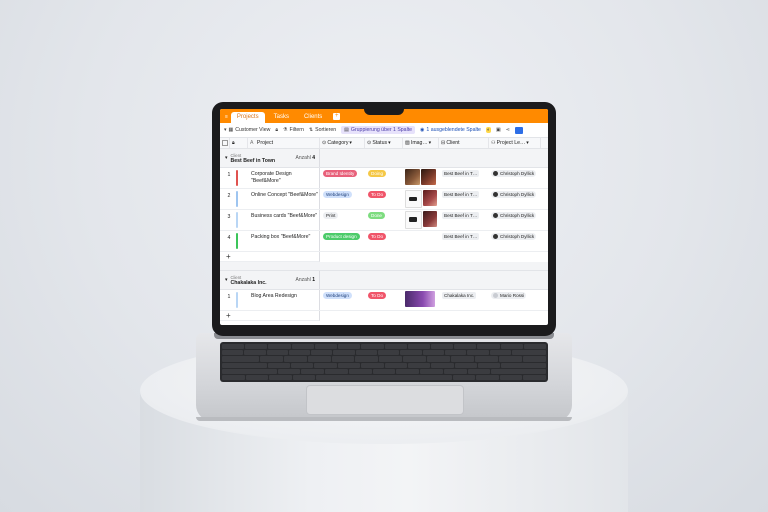  What do you see at coordinates (311, 130) in the screenshot?
I see `sort-icon: ⇅` at bounding box center [311, 130].